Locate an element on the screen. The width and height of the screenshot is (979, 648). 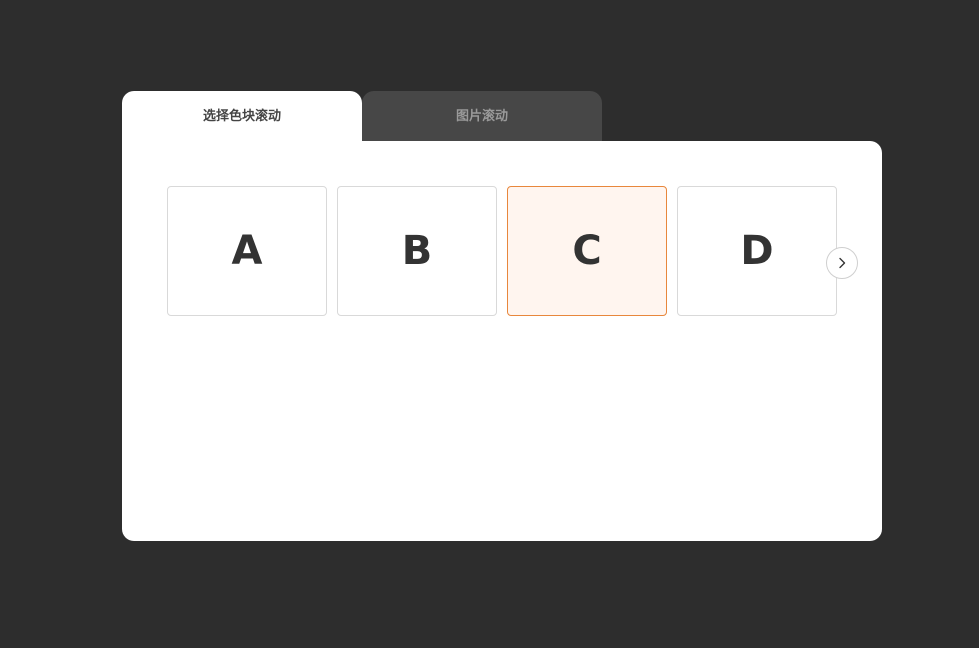
next-button is located at coordinates (842, 263).